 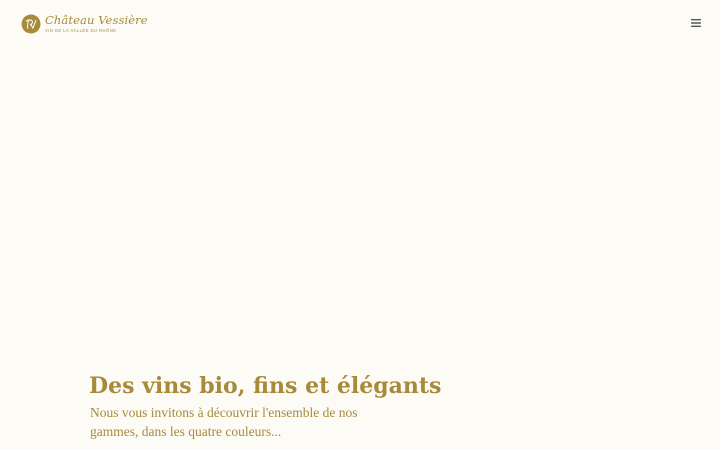 I want to click on menu-button, so click(x=696, y=23).